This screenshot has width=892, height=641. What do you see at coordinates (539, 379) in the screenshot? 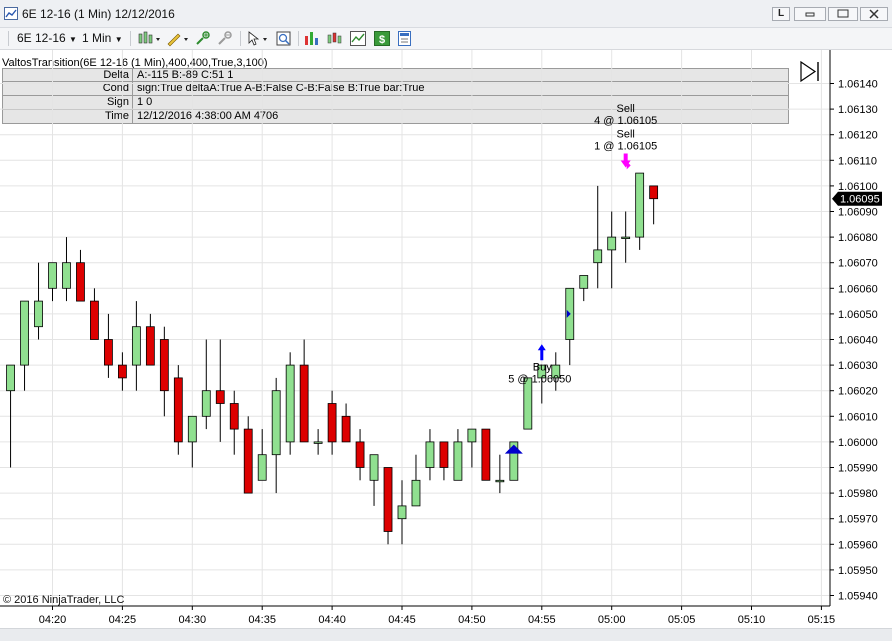
I see `buy-detail: 5 @ 1.06050` at bounding box center [539, 379].